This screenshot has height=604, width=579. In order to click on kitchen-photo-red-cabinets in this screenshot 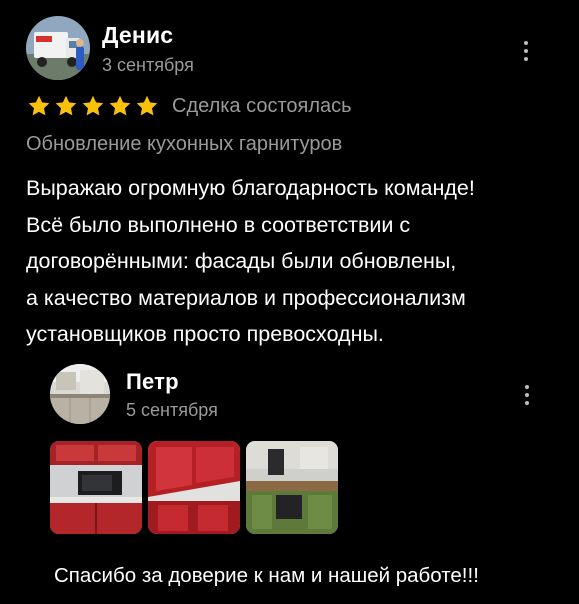, I will do `click(194, 487)`.